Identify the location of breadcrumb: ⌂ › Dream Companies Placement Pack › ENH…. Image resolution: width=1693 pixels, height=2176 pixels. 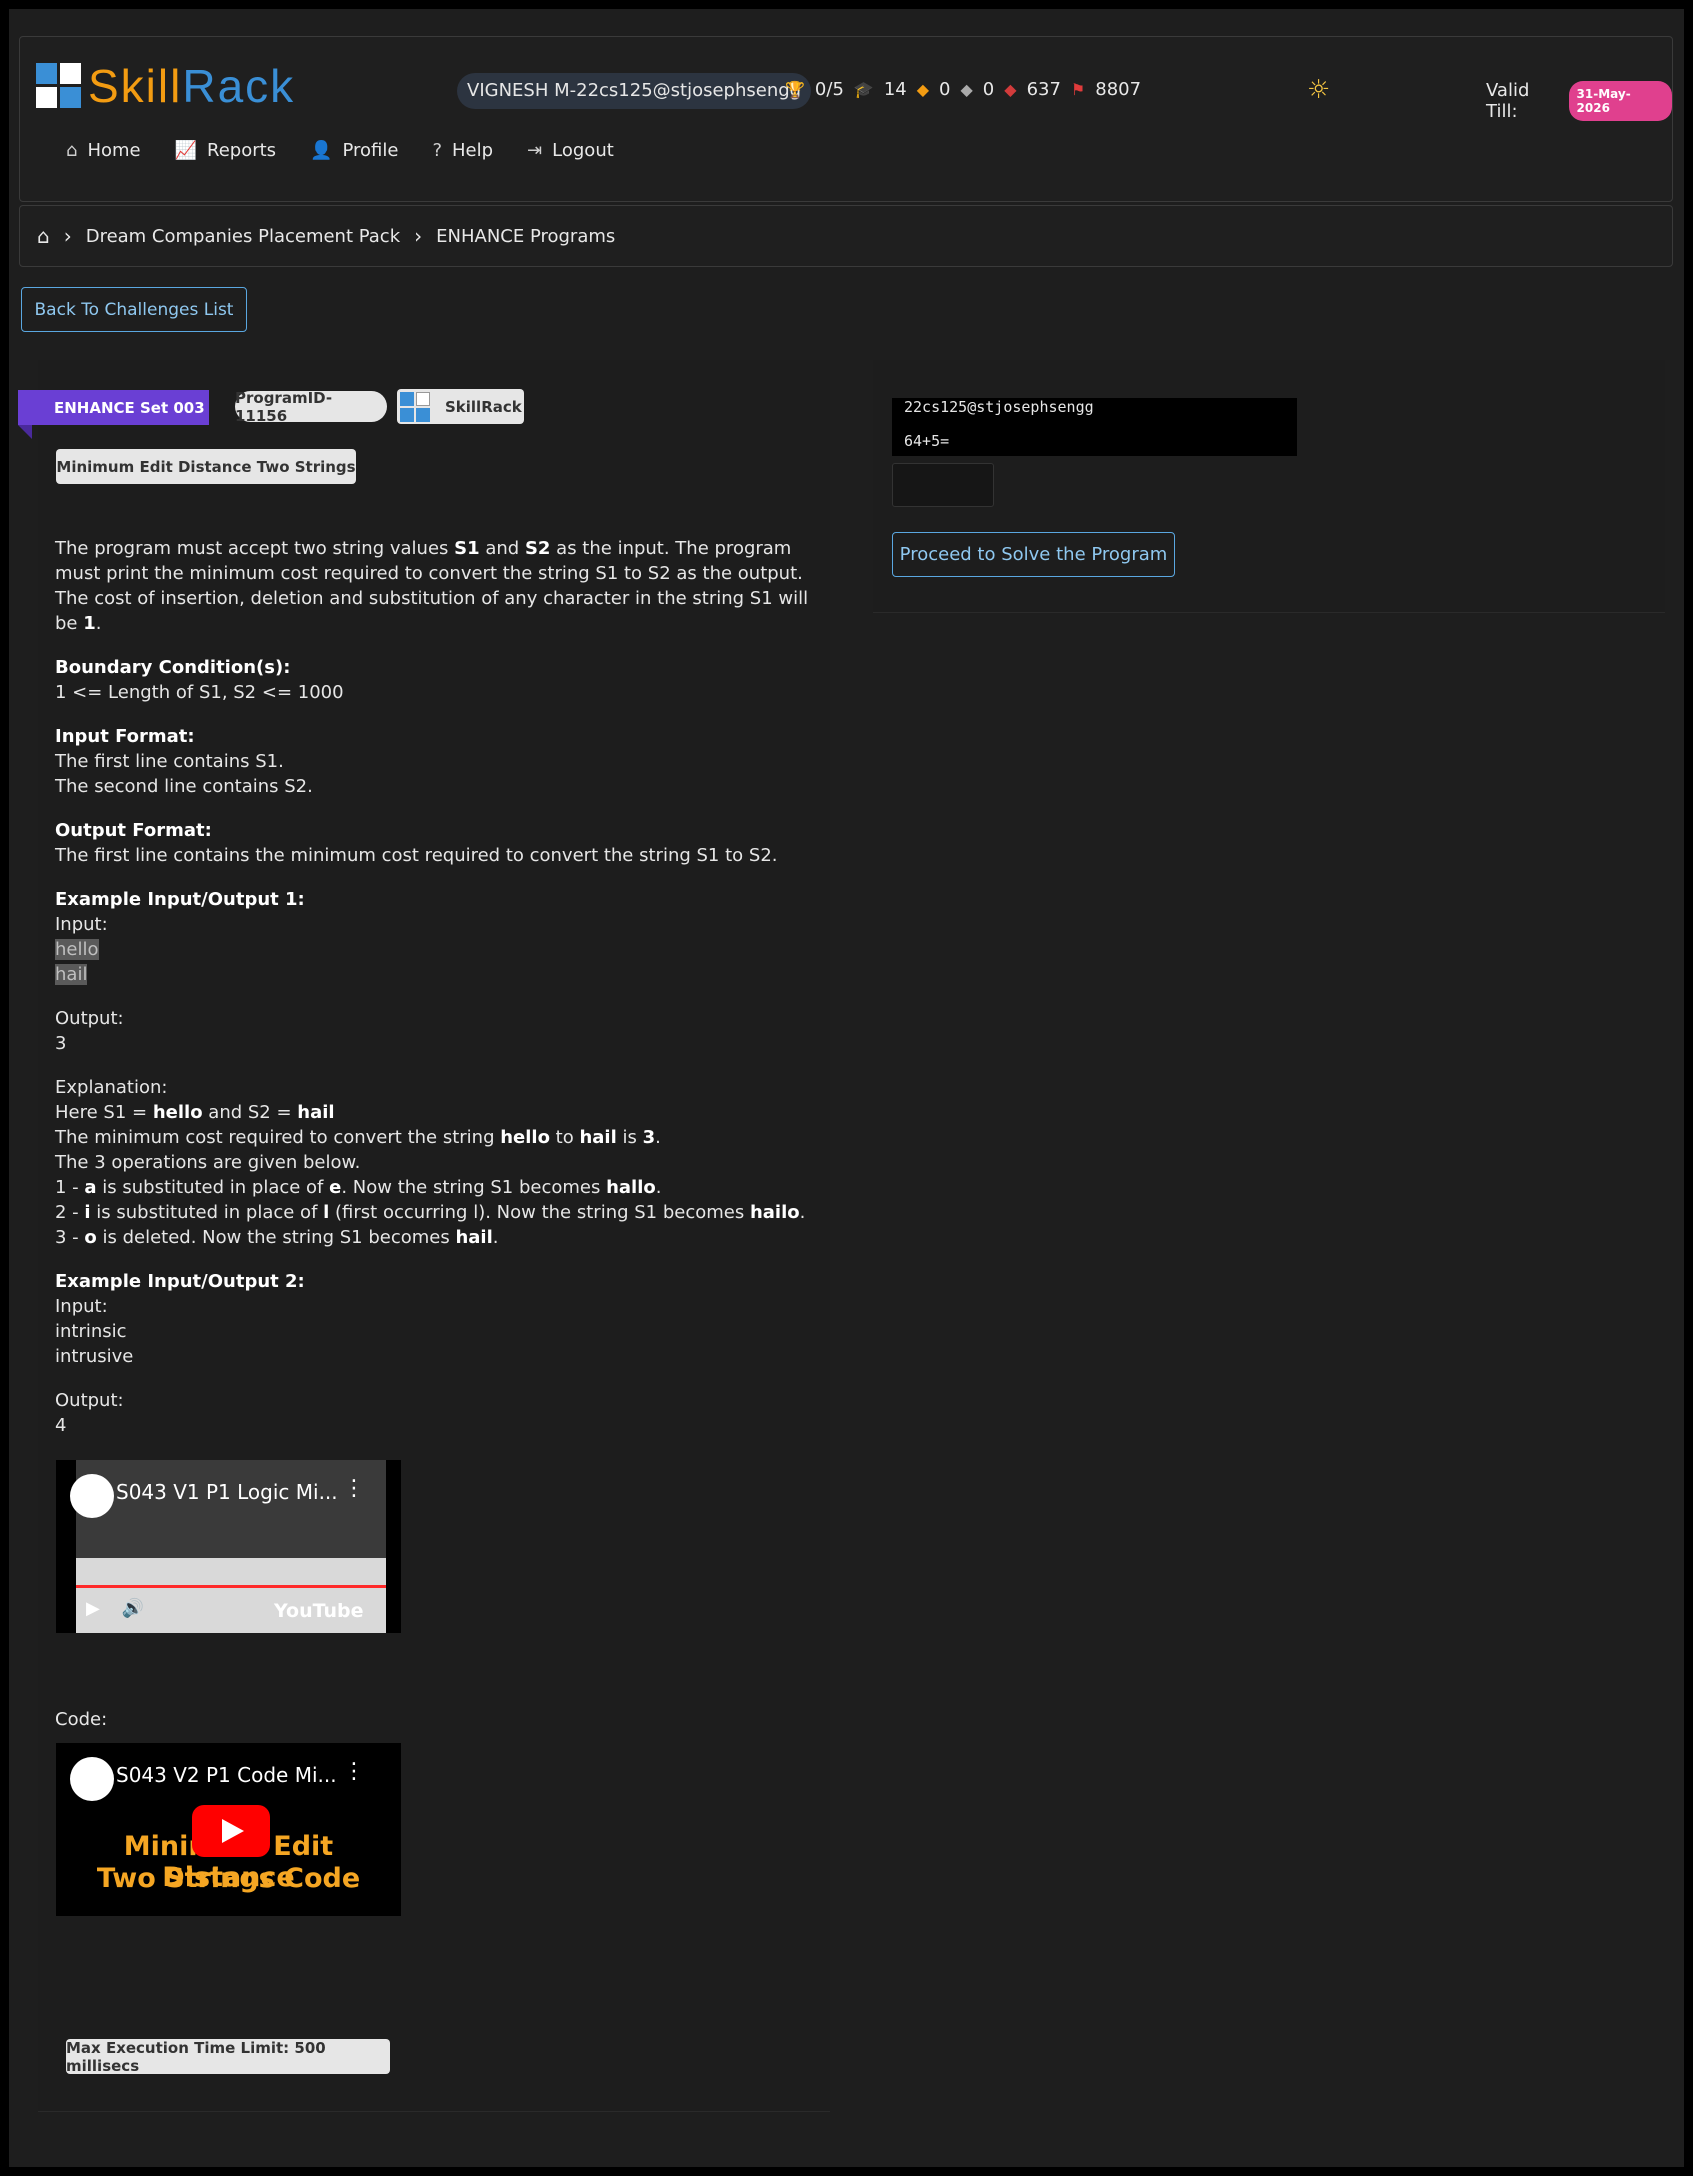
(846, 236).